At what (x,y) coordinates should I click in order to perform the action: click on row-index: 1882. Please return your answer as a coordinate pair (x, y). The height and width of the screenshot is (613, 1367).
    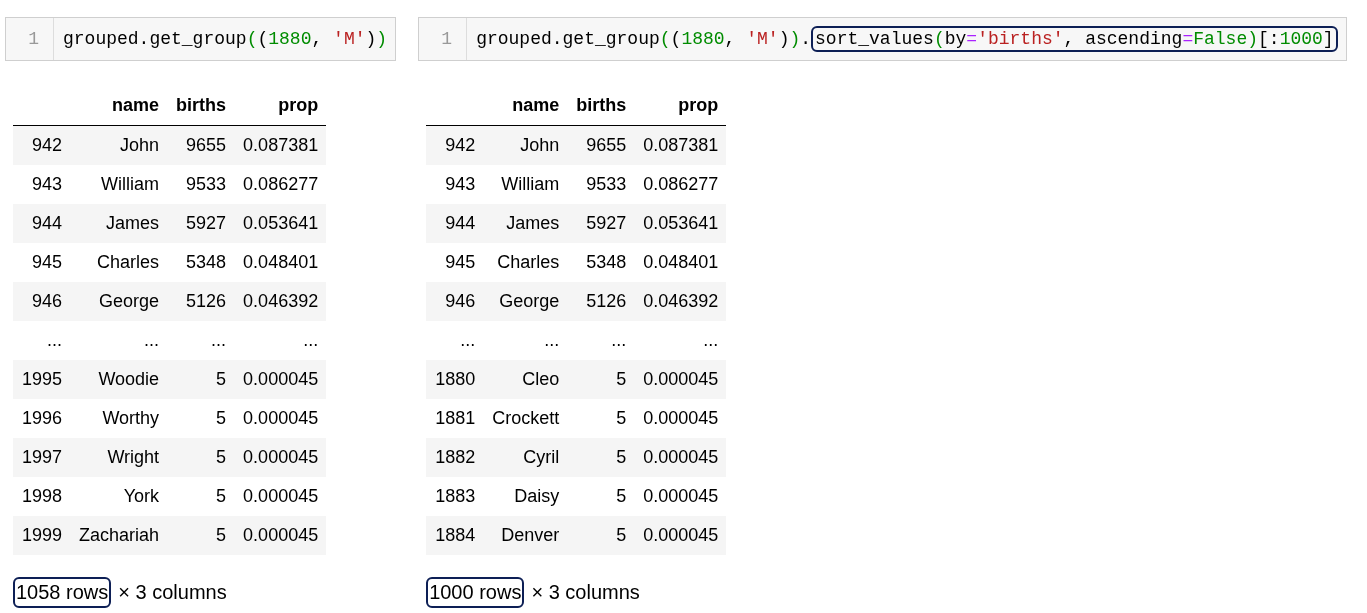
    Looking at the image, I should click on (455, 457).